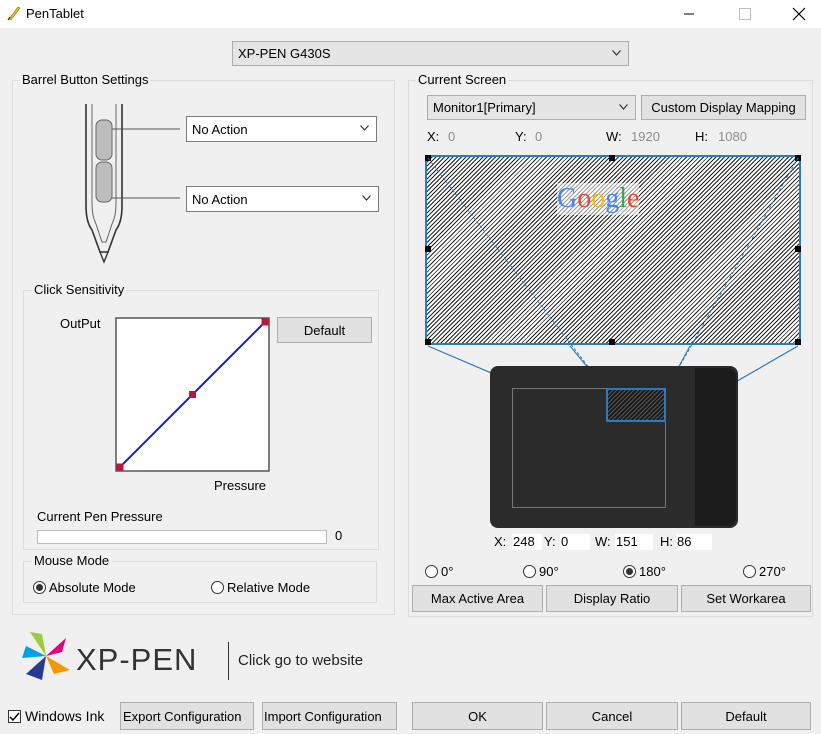 This screenshot has width=821, height=734. I want to click on rotation-180-indicator, so click(629, 571).